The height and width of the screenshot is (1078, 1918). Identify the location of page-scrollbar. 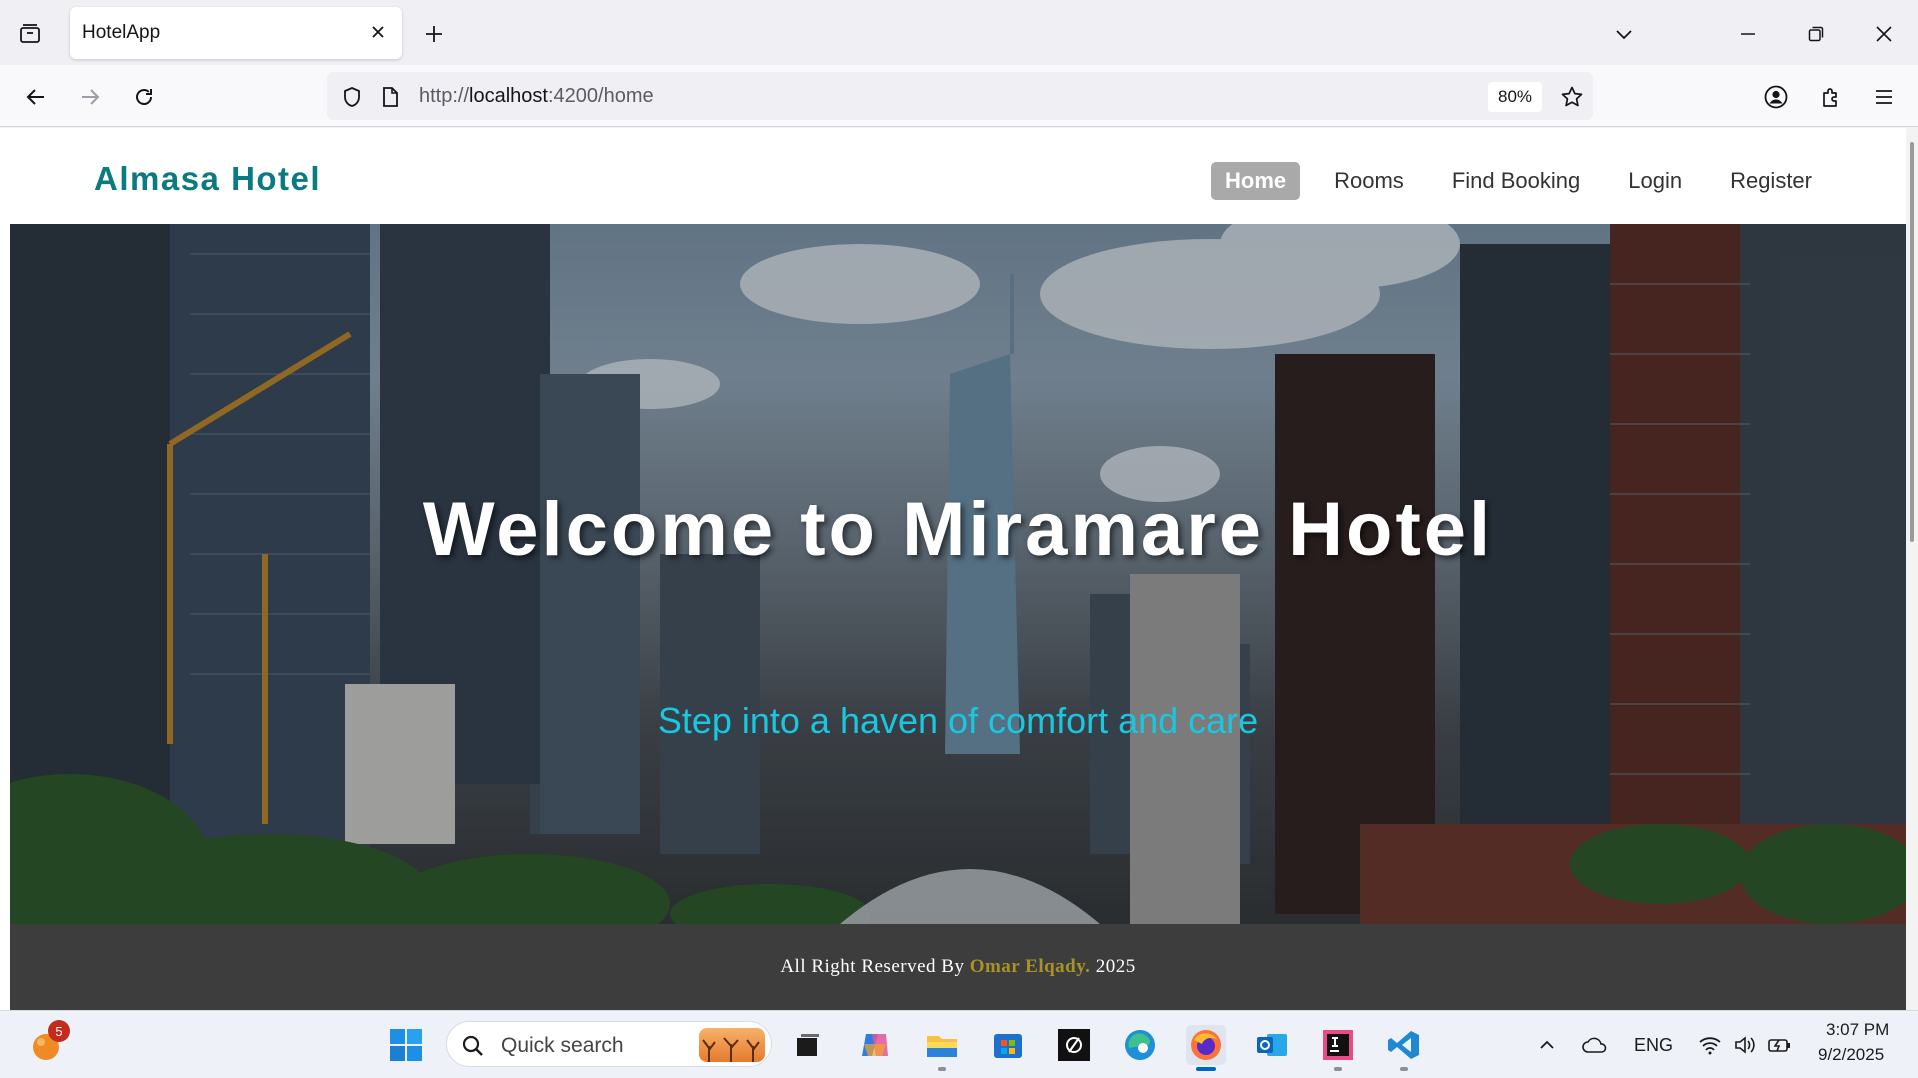
(1912, 569).